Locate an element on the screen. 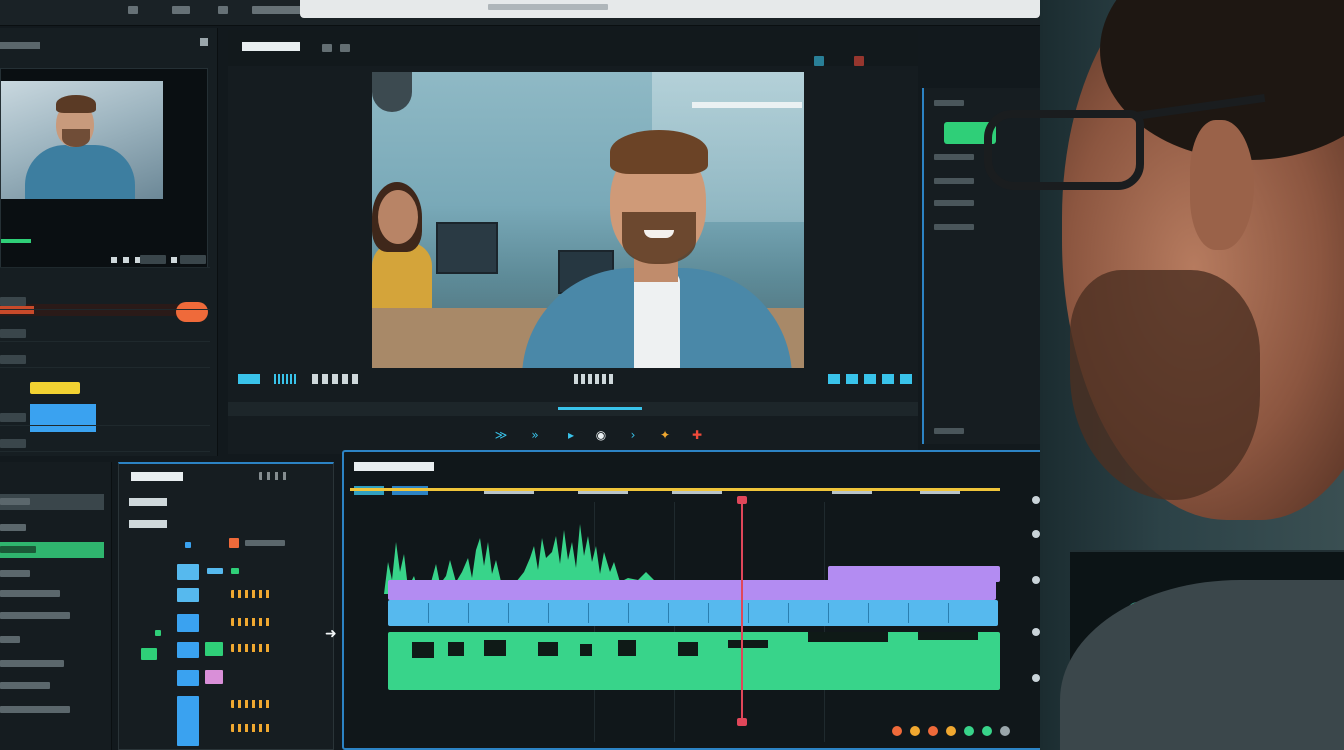 This screenshot has height=750, width=1344. audio-track is located at coordinates (694, 661).